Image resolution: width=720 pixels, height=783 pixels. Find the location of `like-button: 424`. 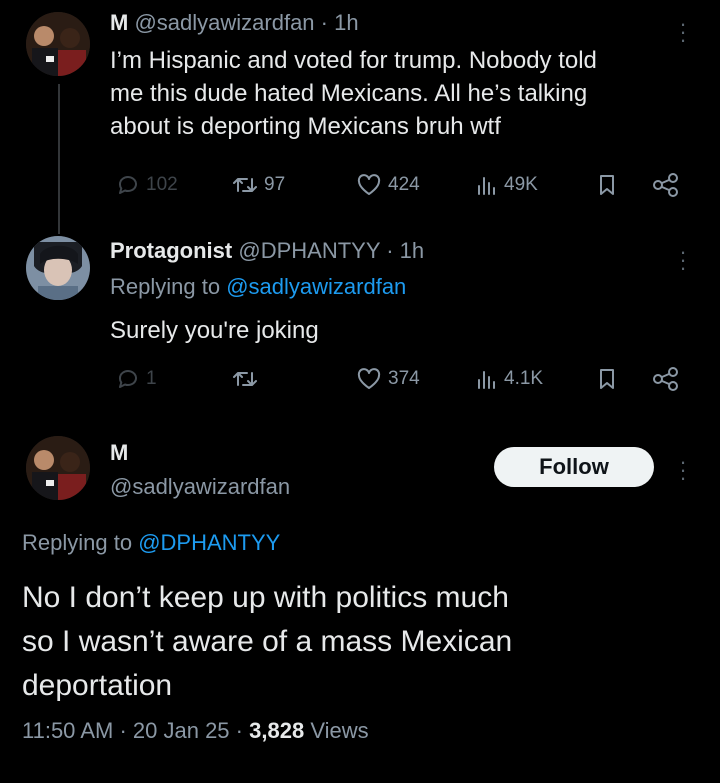

like-button: 424 is located at coordinates (388, 185).